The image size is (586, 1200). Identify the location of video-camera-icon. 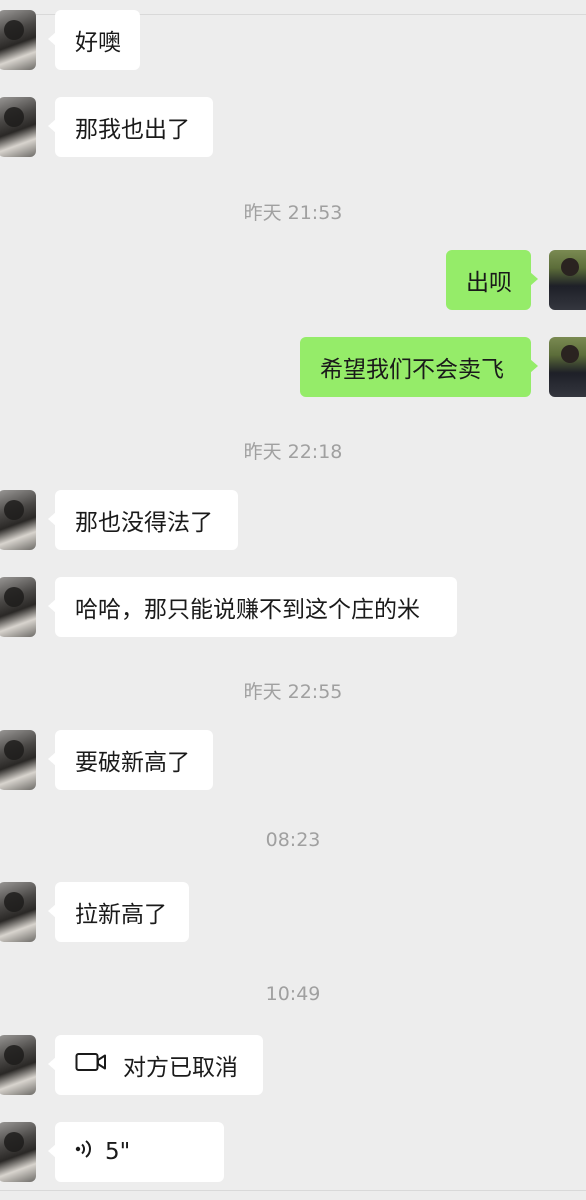
(91, 1065).